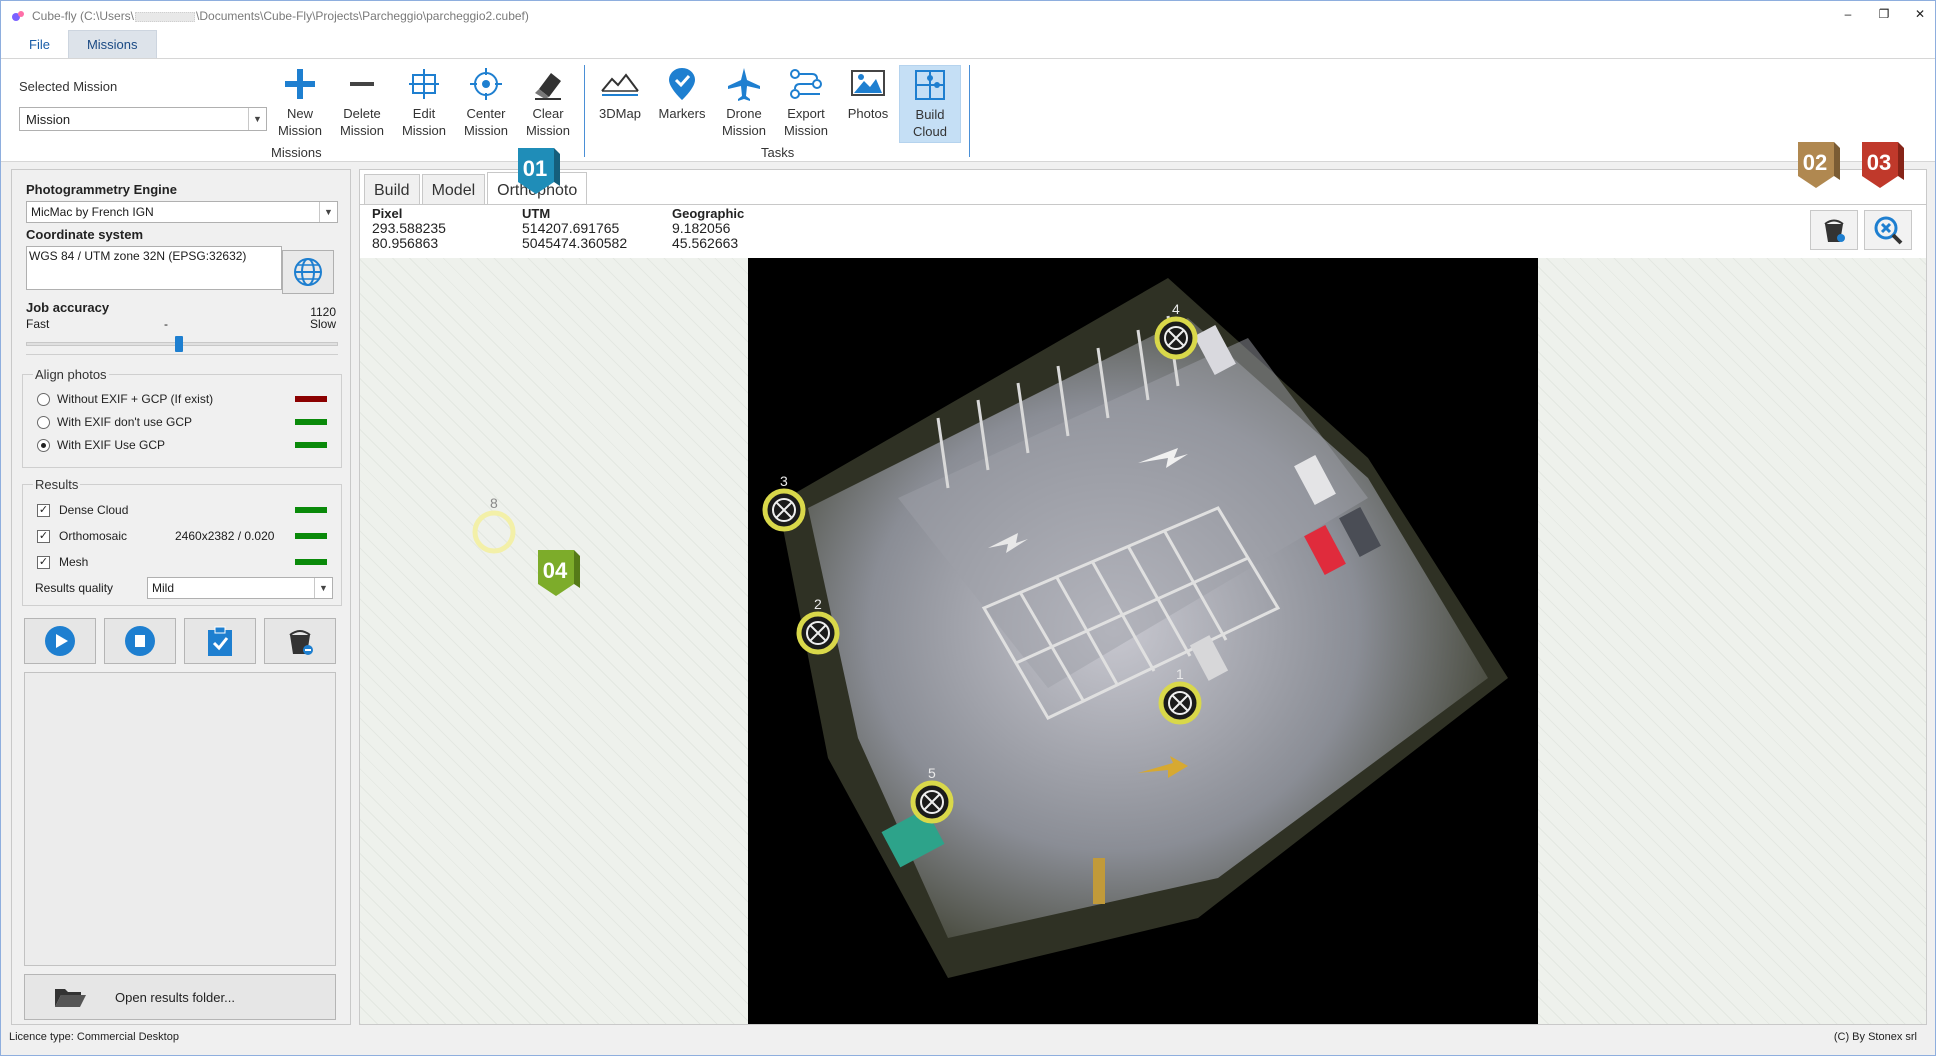  I want to click on callout-badge-02: 02, so click(1819, 166).